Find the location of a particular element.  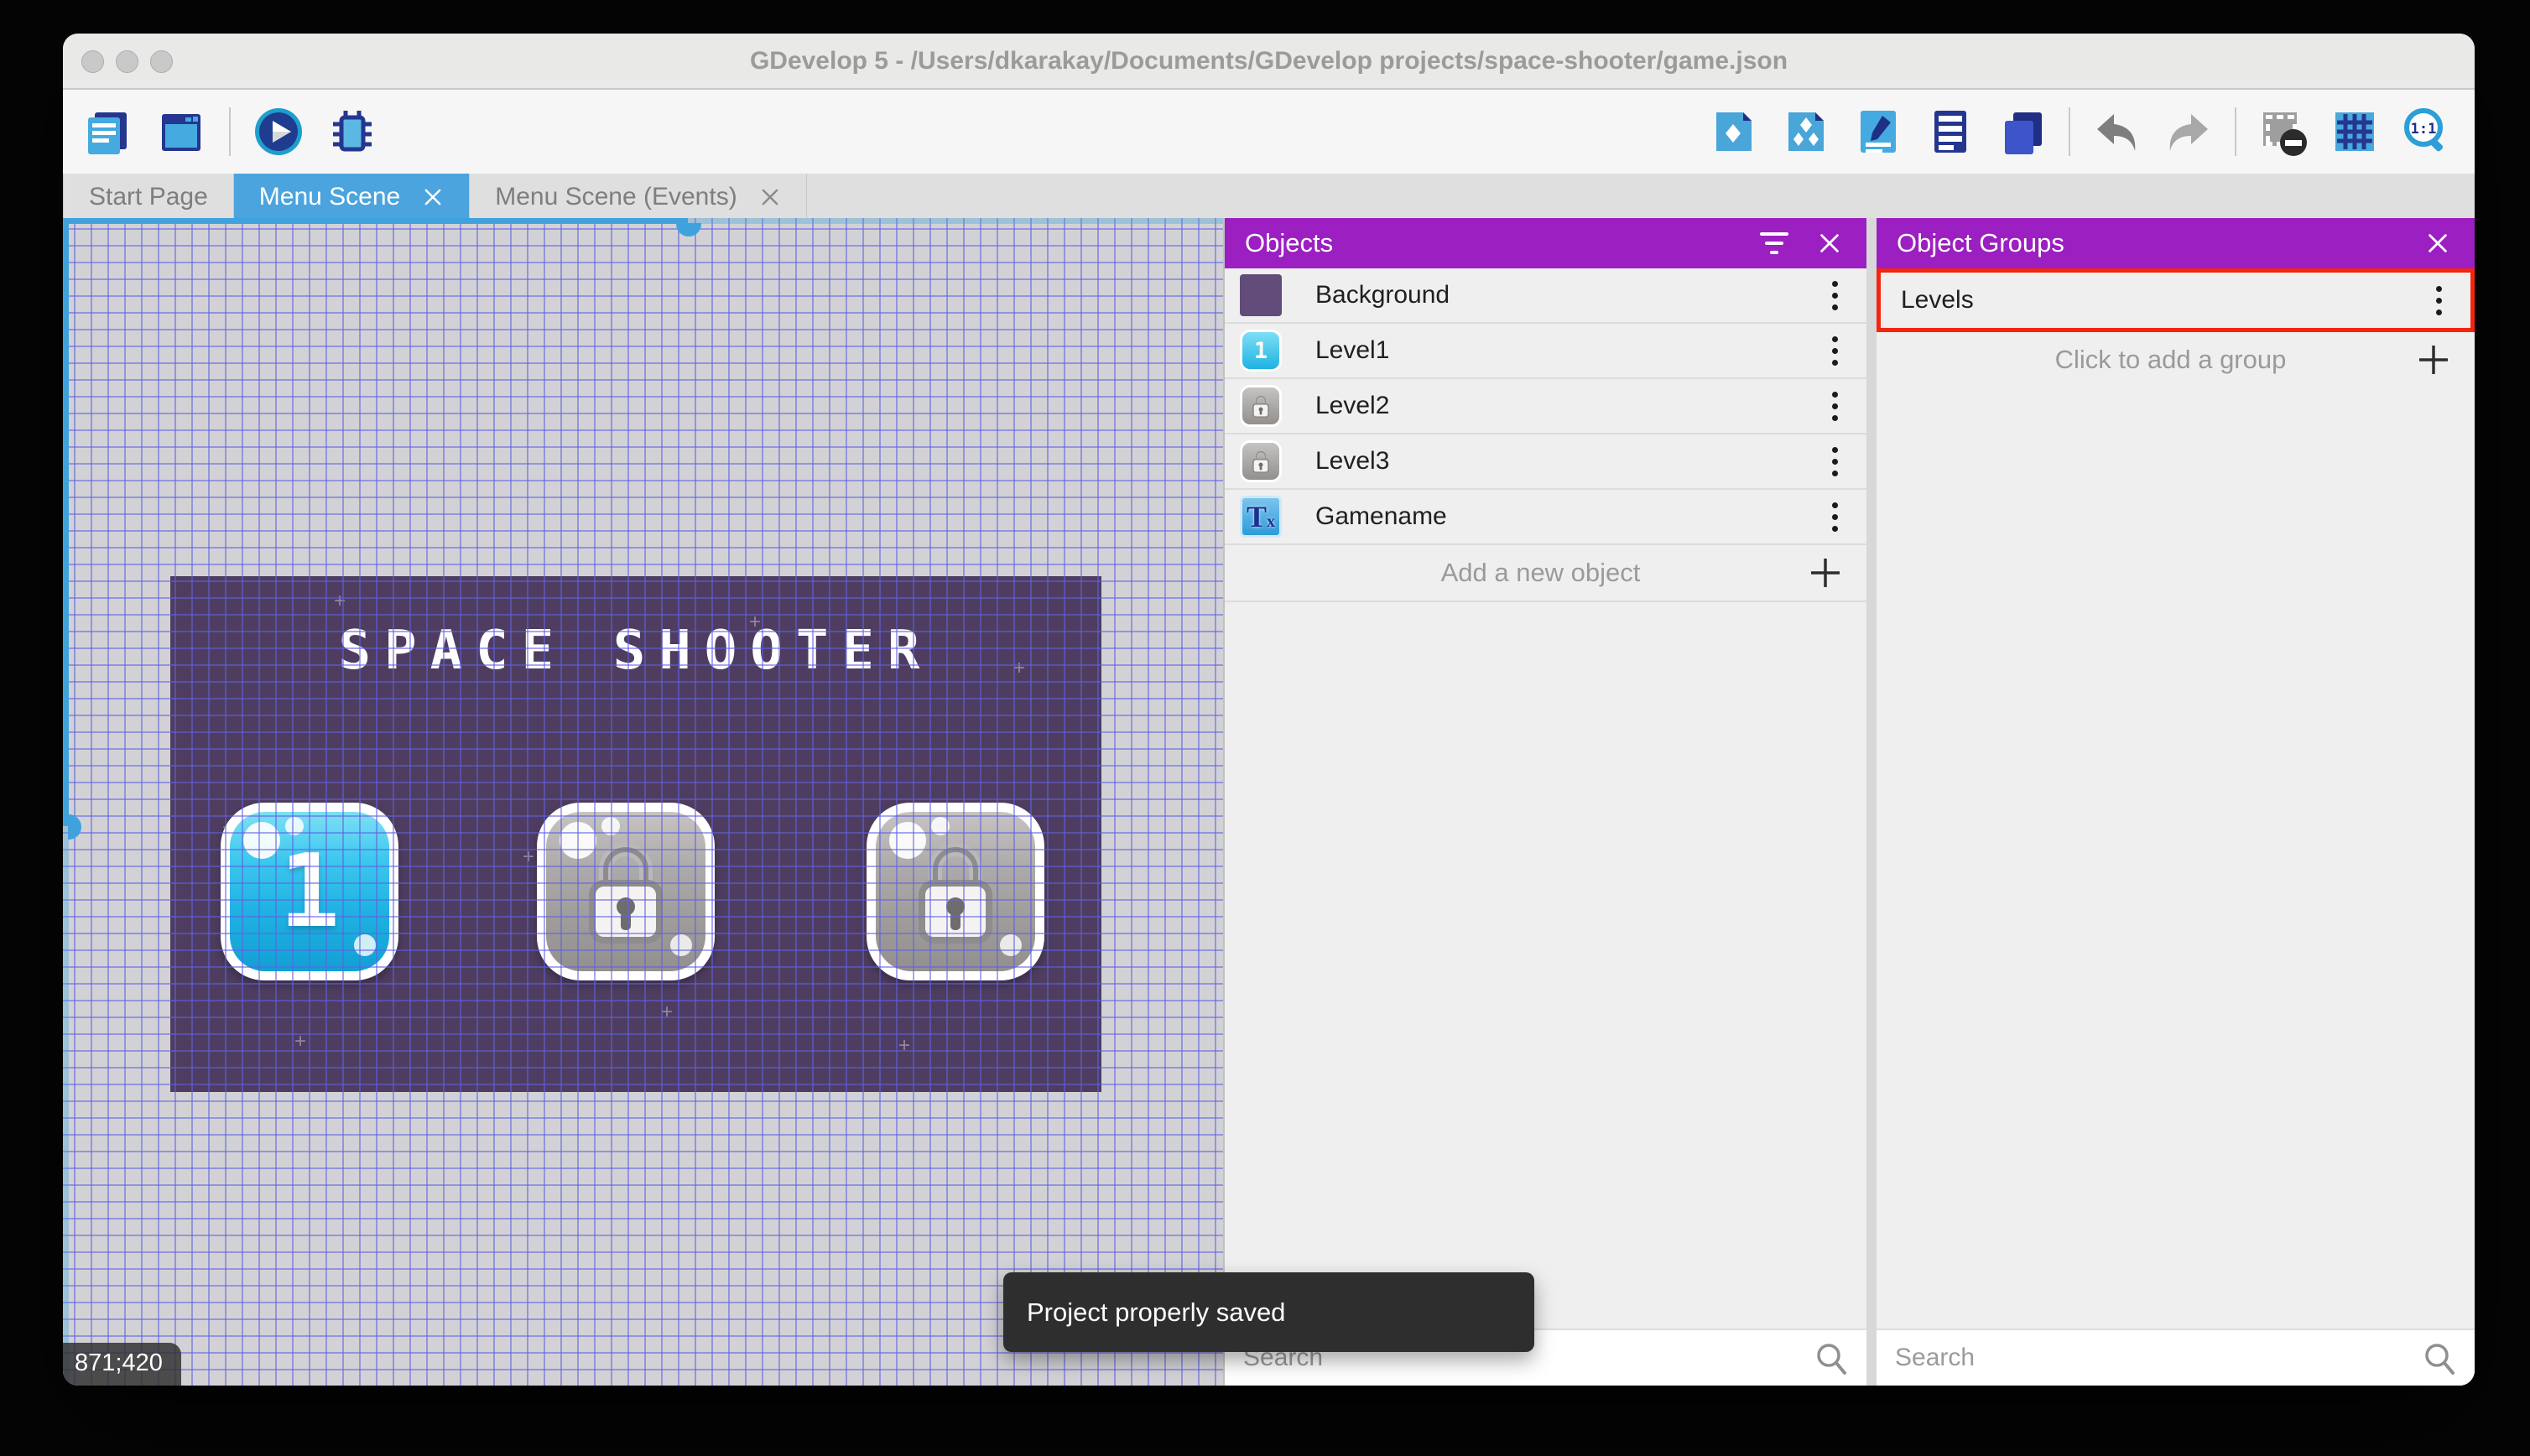

zoom-one-to-one-icon: 1:1 is located at coordinates (2427, 132).